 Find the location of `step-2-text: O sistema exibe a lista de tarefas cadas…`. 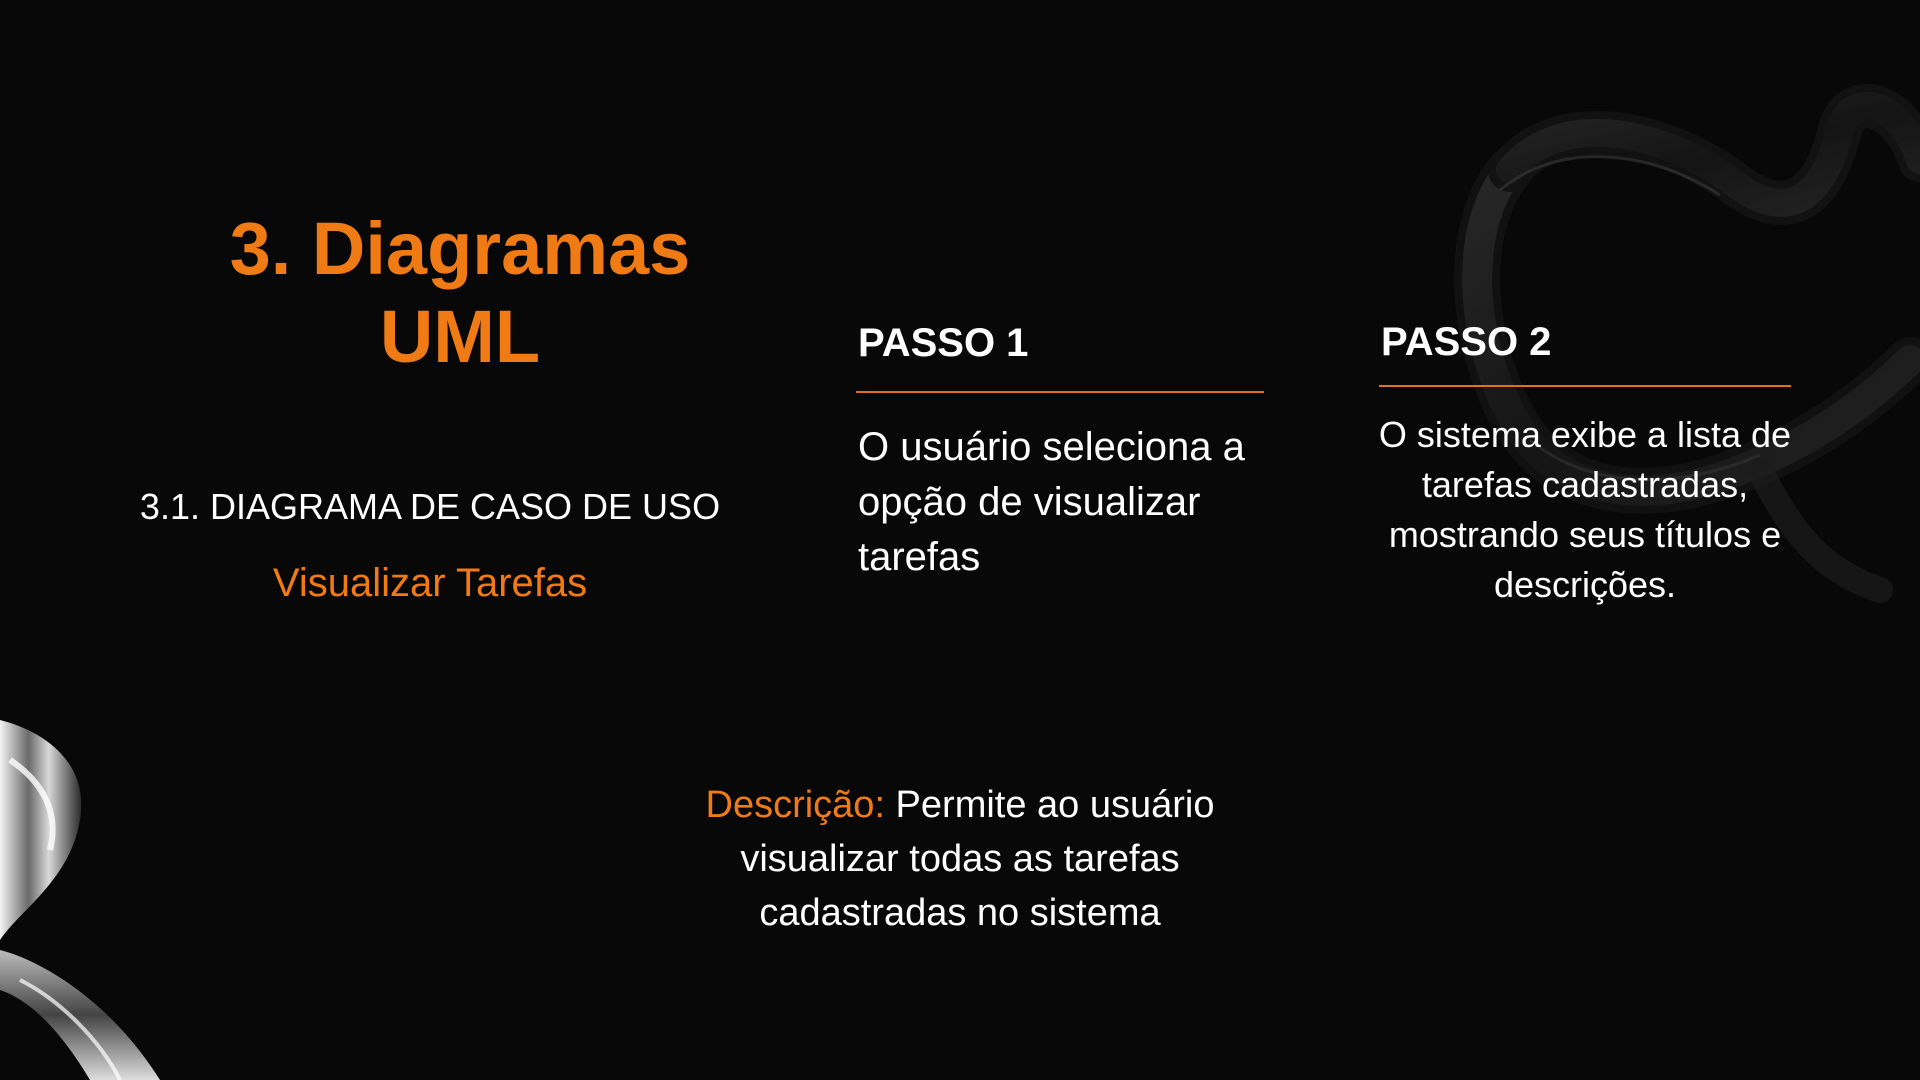

step-2-text: O sistema exibe a lista de tarefas cadas… is located at coordinates (1585, 509).